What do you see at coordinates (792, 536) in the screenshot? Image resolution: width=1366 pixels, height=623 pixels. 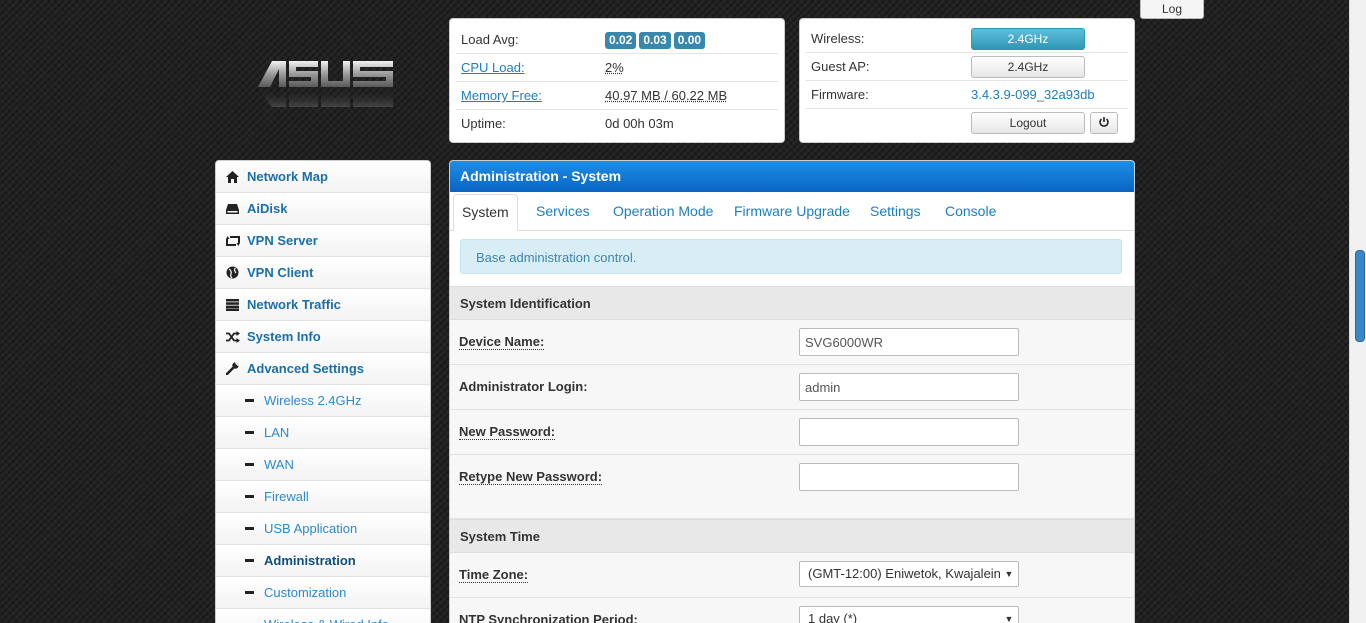 I see `section-system-time: System Time` at bounding box center [792, 536].